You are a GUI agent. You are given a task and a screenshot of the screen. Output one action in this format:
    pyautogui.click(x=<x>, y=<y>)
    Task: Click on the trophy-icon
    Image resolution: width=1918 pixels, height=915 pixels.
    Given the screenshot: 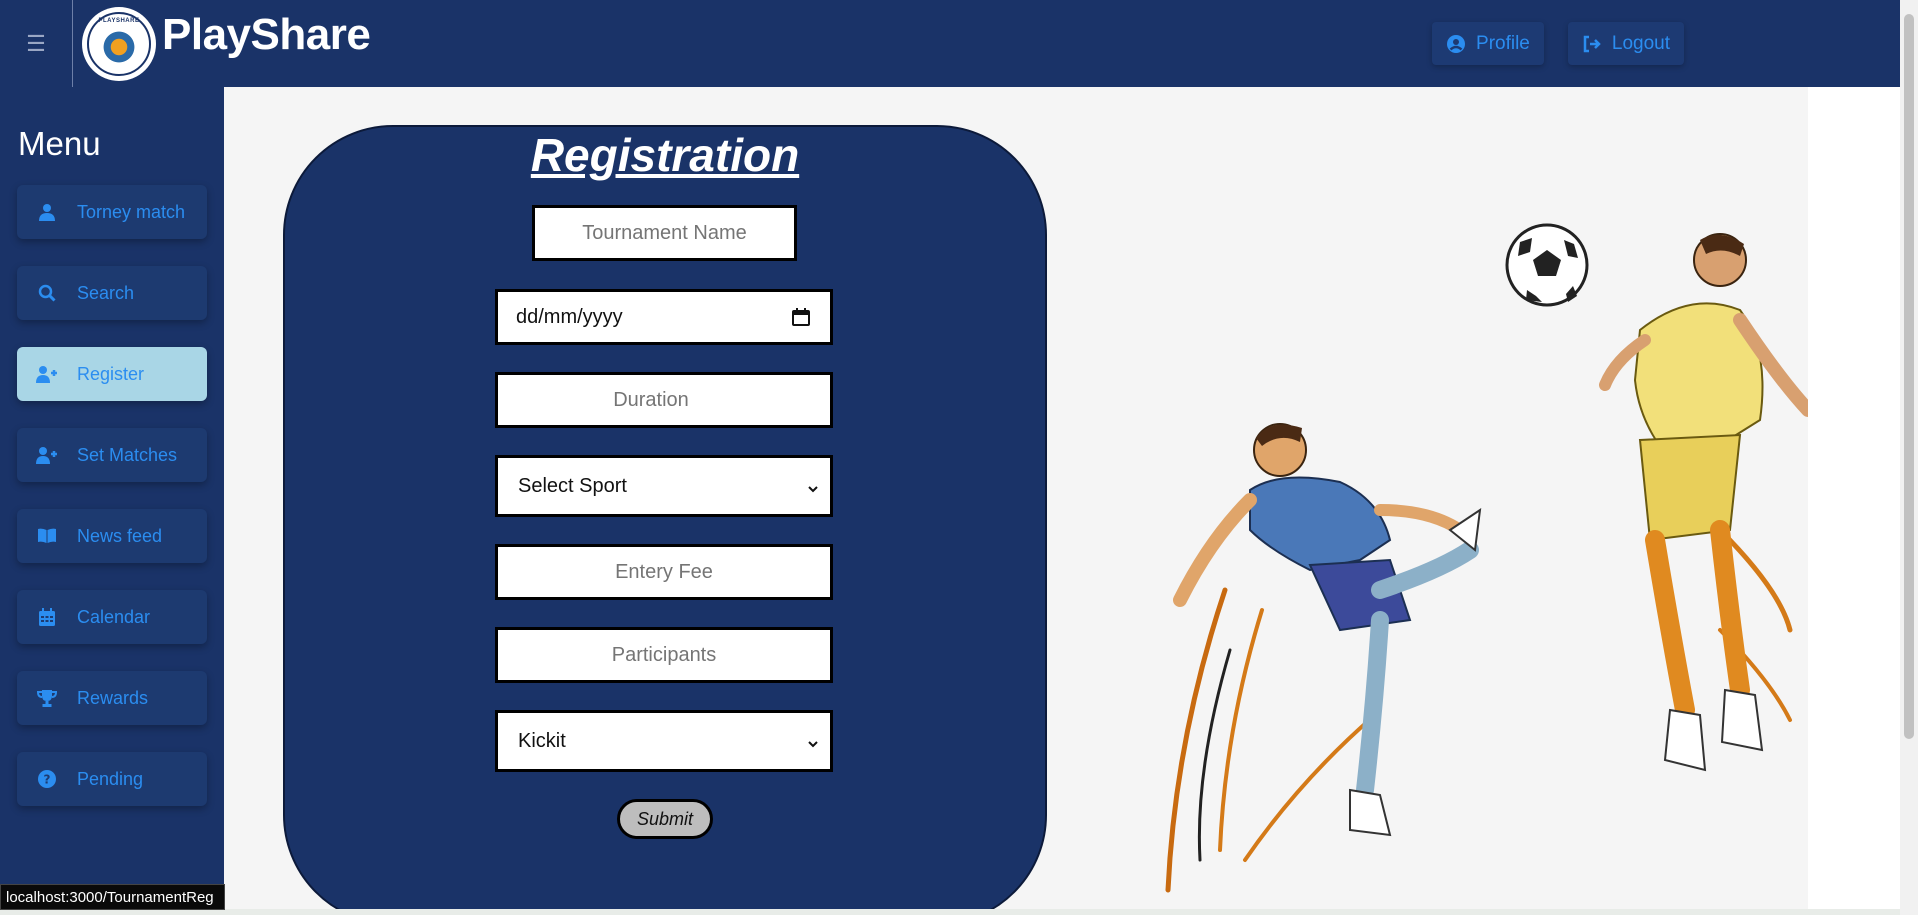 What is the action you would take?
    pyautogui.click(x=47, y=698)
    